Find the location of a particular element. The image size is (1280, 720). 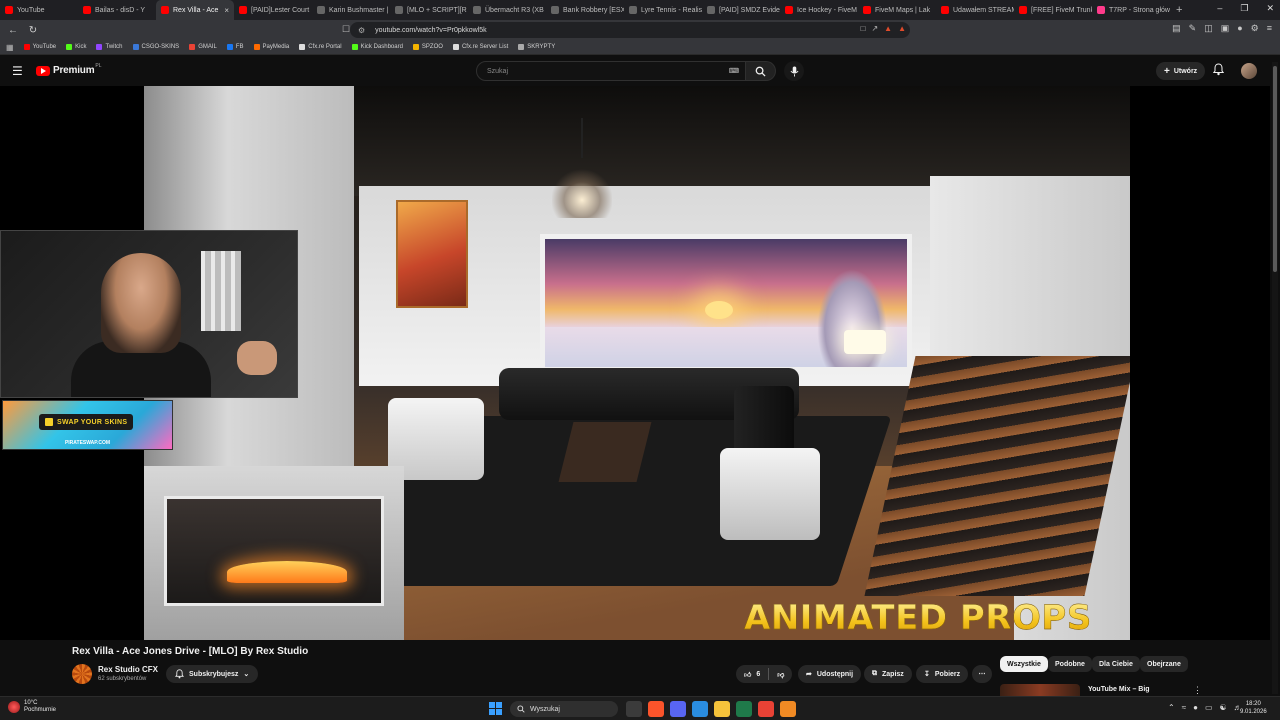

apps-grid-icon: ▦ is located at coordinates (10, 47).